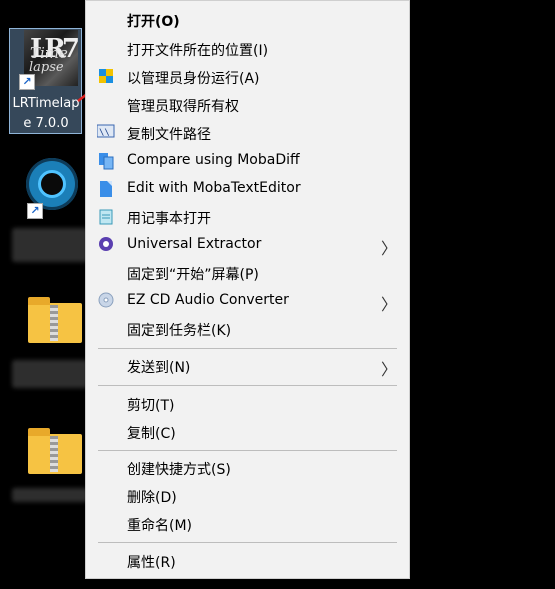 The image size is (555, 589). I want to click on menu-item-delete: 删除(D), so click(247, 496).